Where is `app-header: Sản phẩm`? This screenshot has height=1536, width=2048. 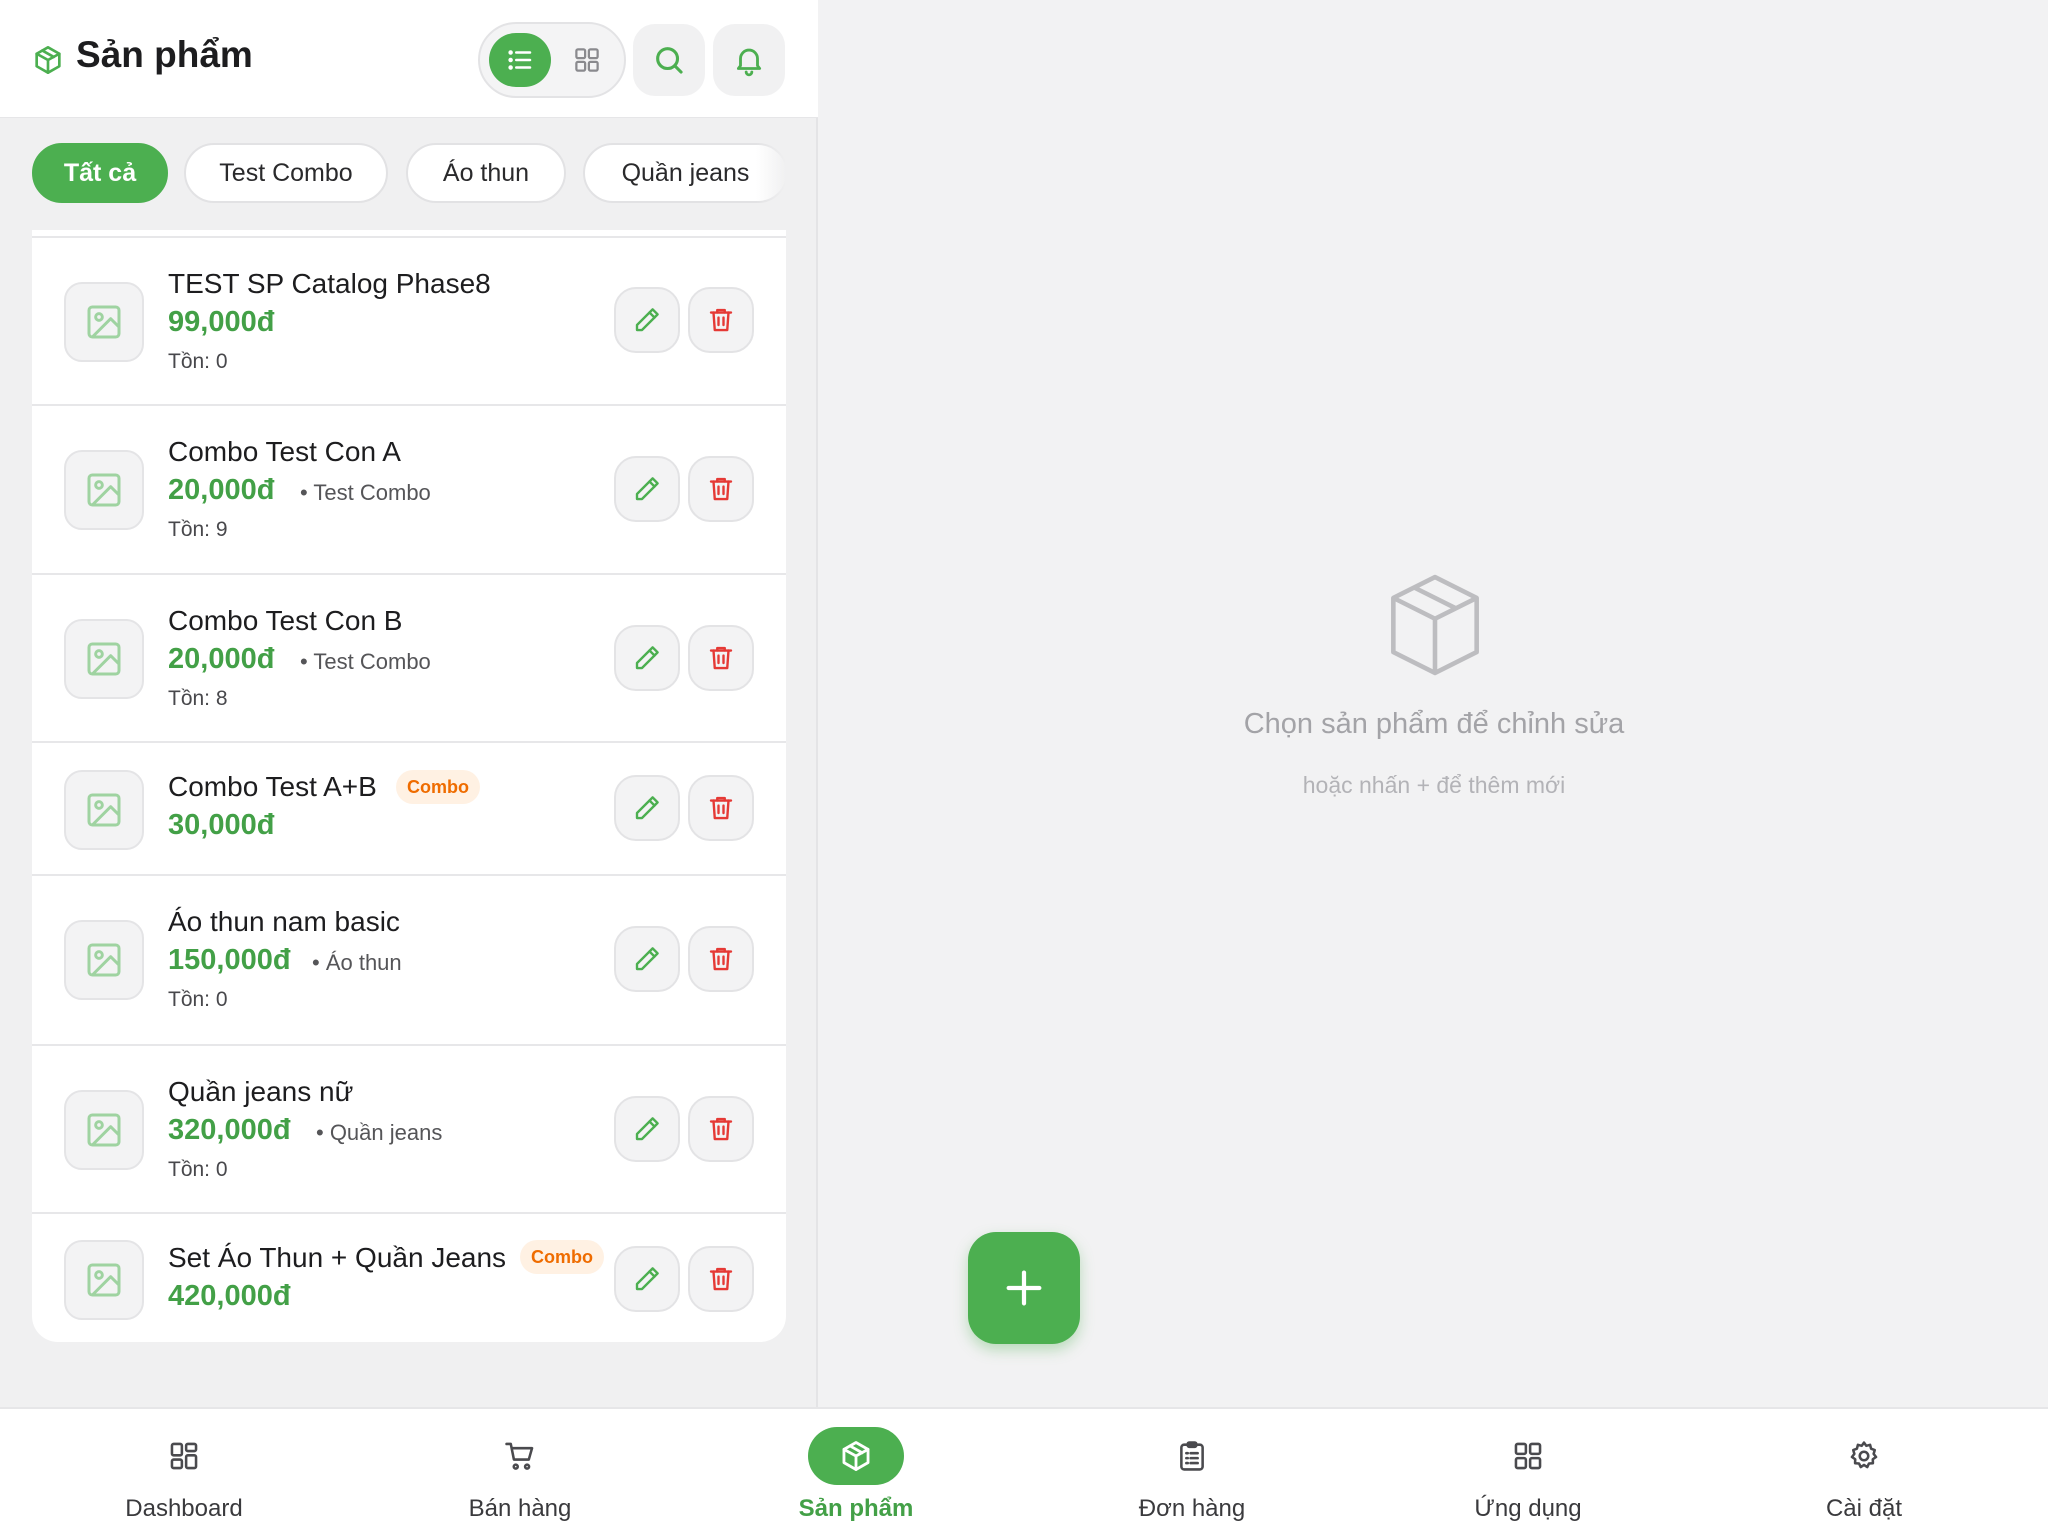 app-header: Sản phẩm is located at coordinates (409, 59).